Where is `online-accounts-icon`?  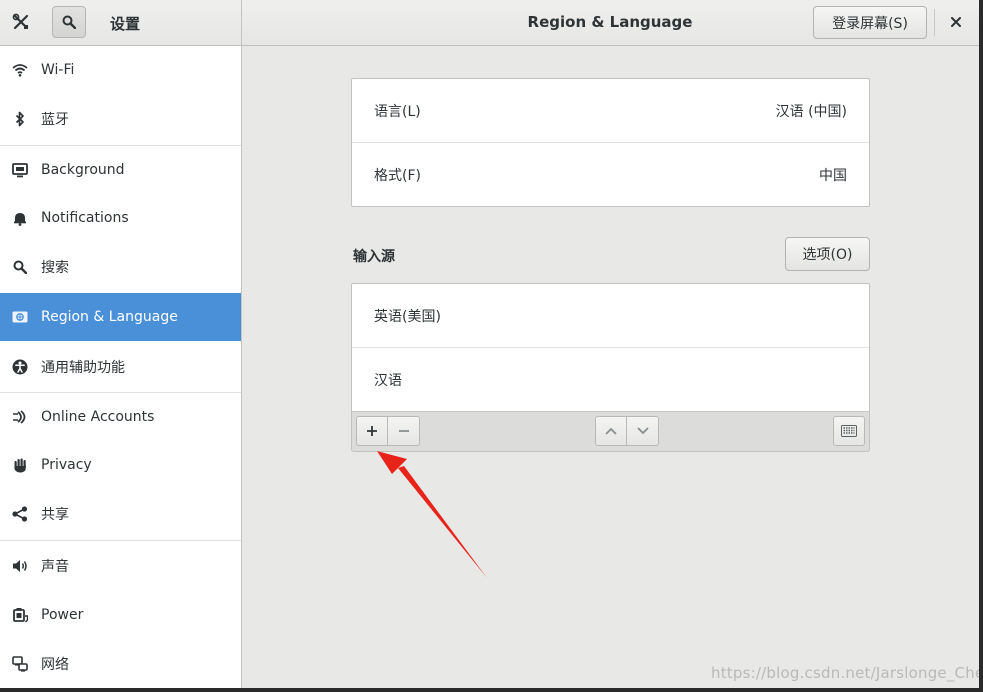
online-accounts-icon is located at coordinates (20, 417).